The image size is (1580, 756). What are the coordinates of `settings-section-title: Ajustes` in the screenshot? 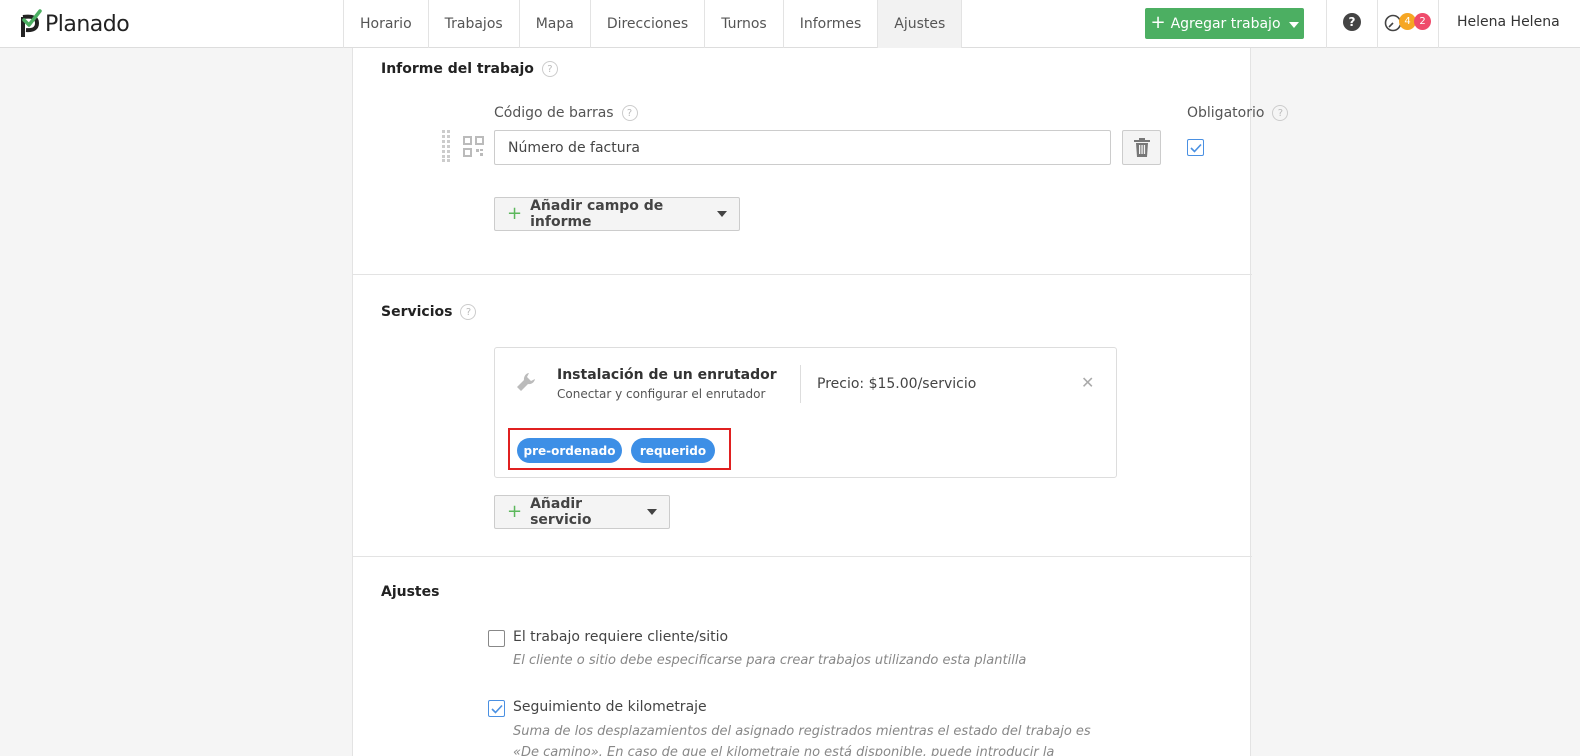 It's located at (410, 592).